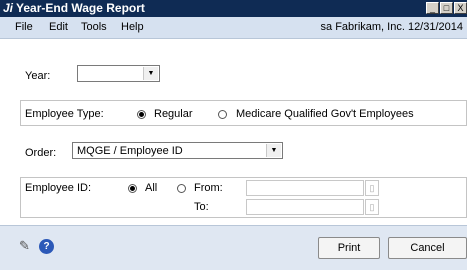  Describe the element at coordinates (132, 27) in the screenshot. I see `menu-help: Help` at that location.